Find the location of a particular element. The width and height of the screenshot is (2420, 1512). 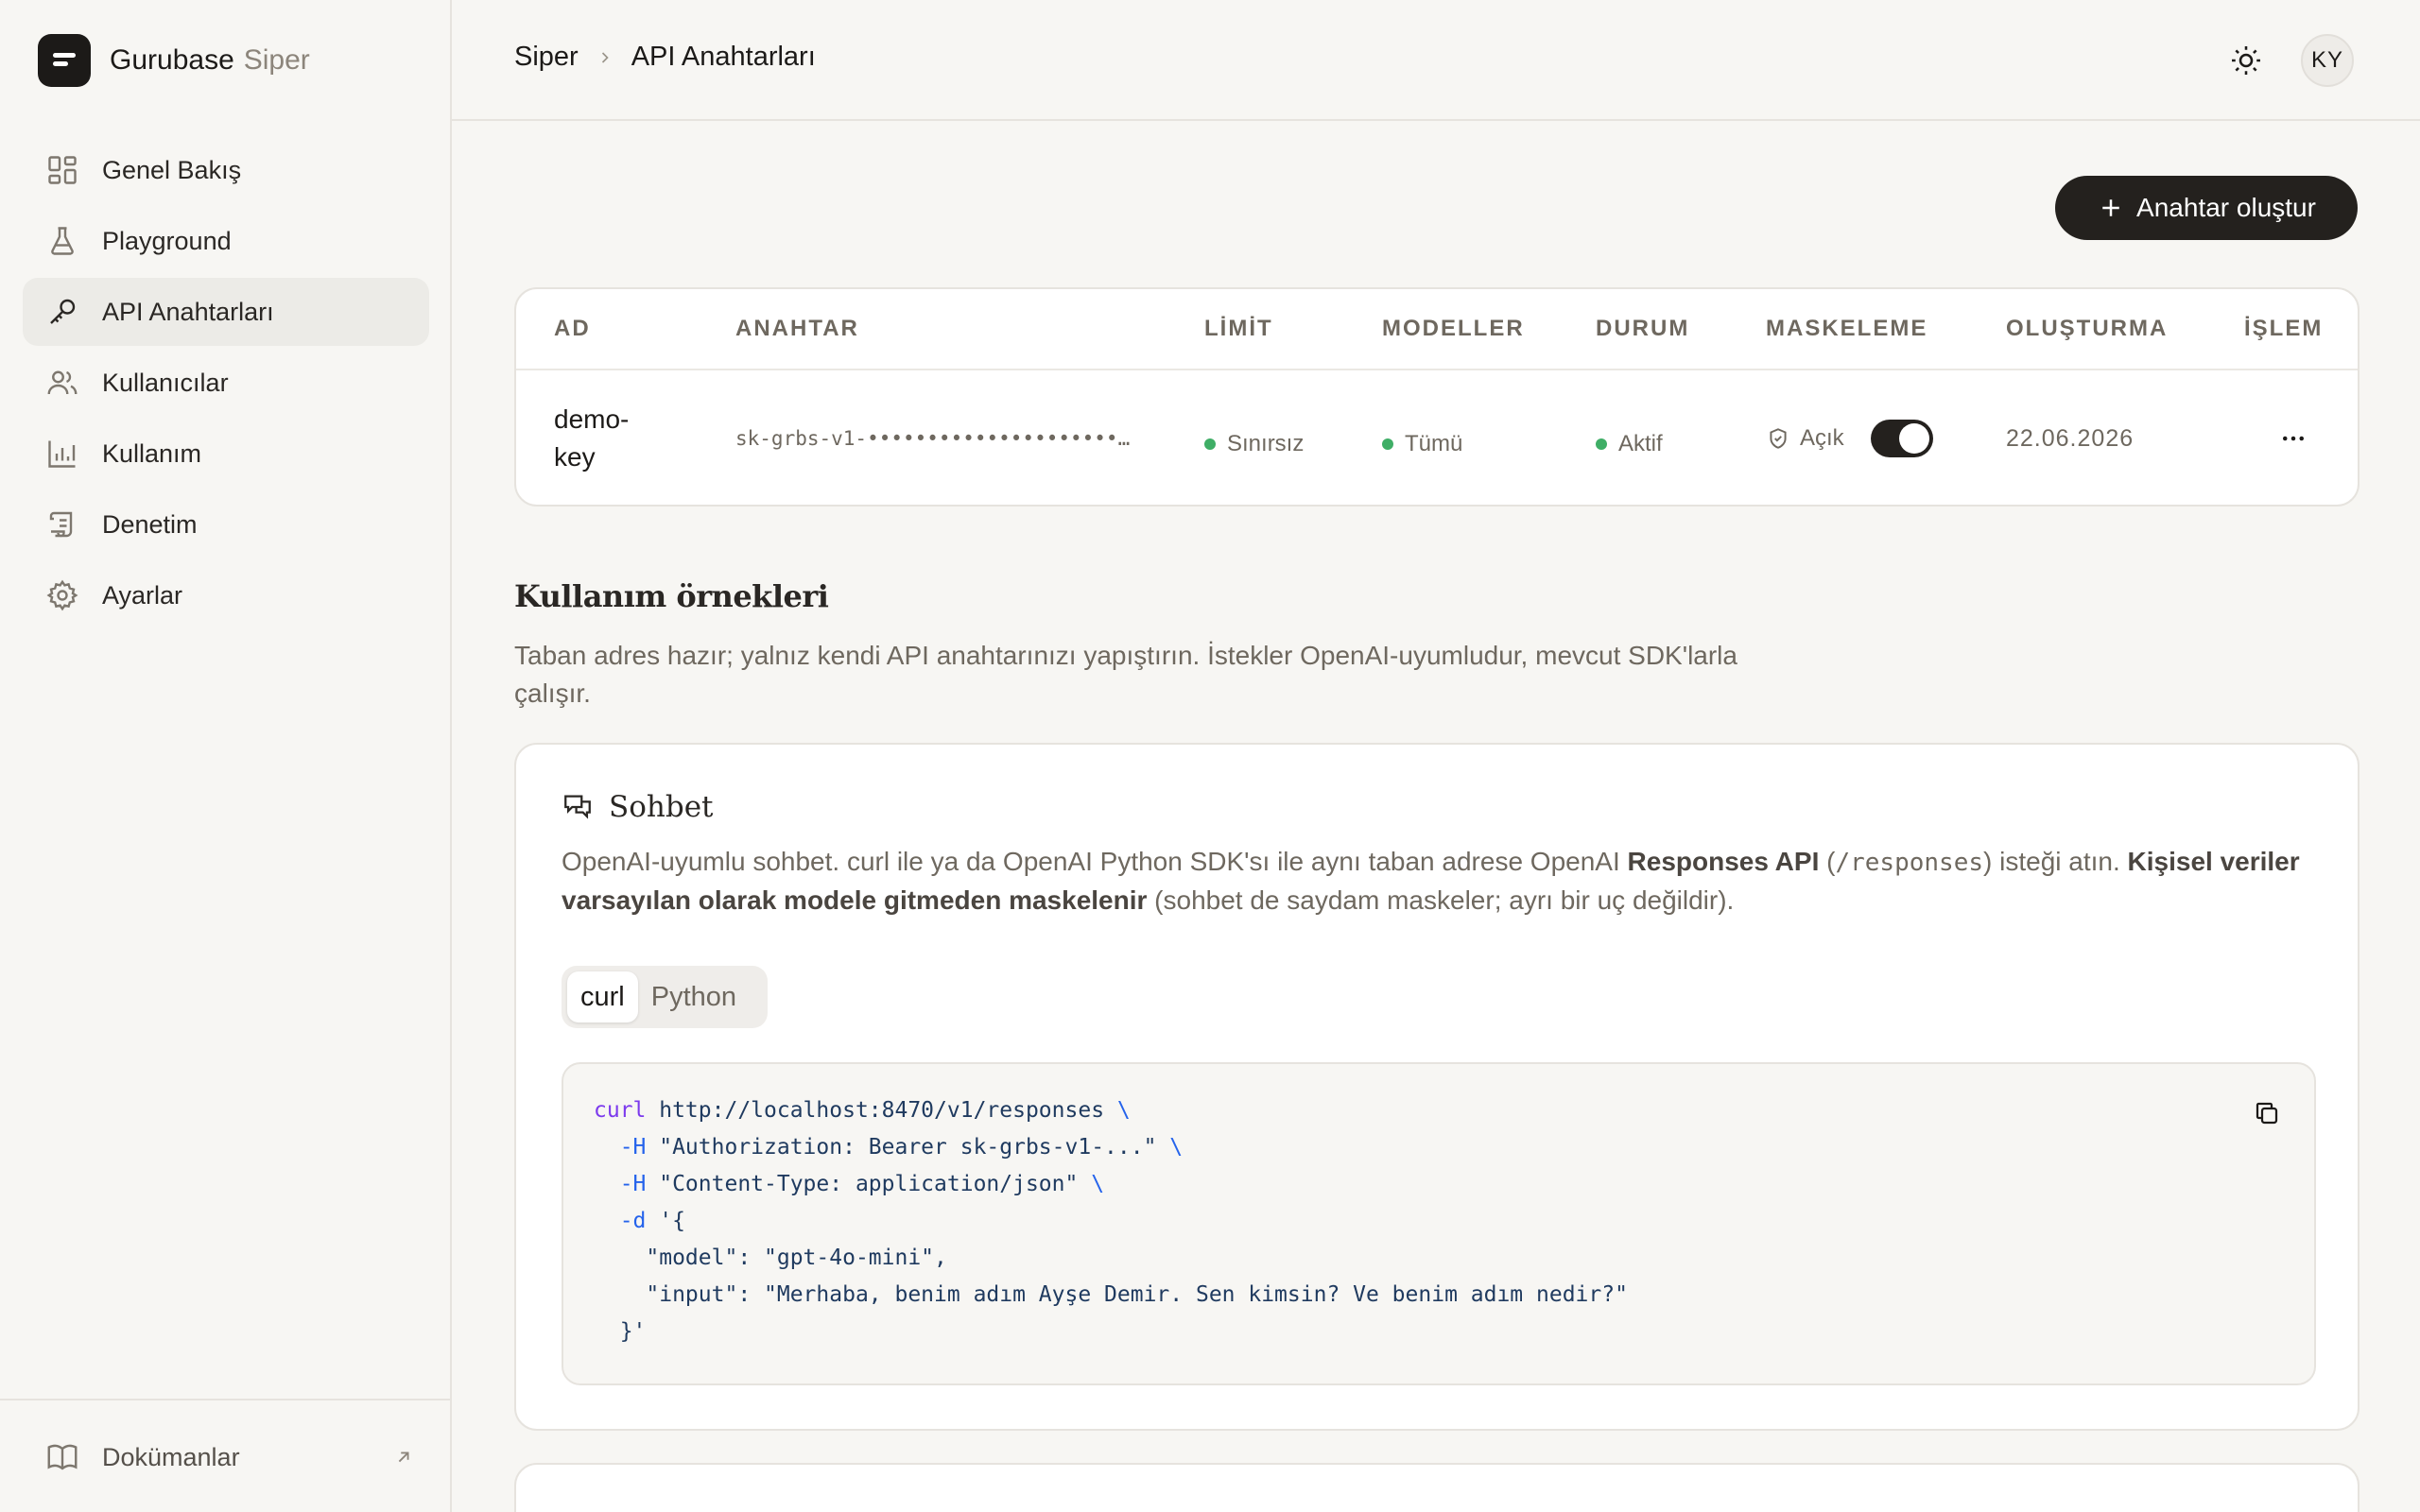

column-header-created: OLUŞTURMA is located at coordinates (2087, 328).